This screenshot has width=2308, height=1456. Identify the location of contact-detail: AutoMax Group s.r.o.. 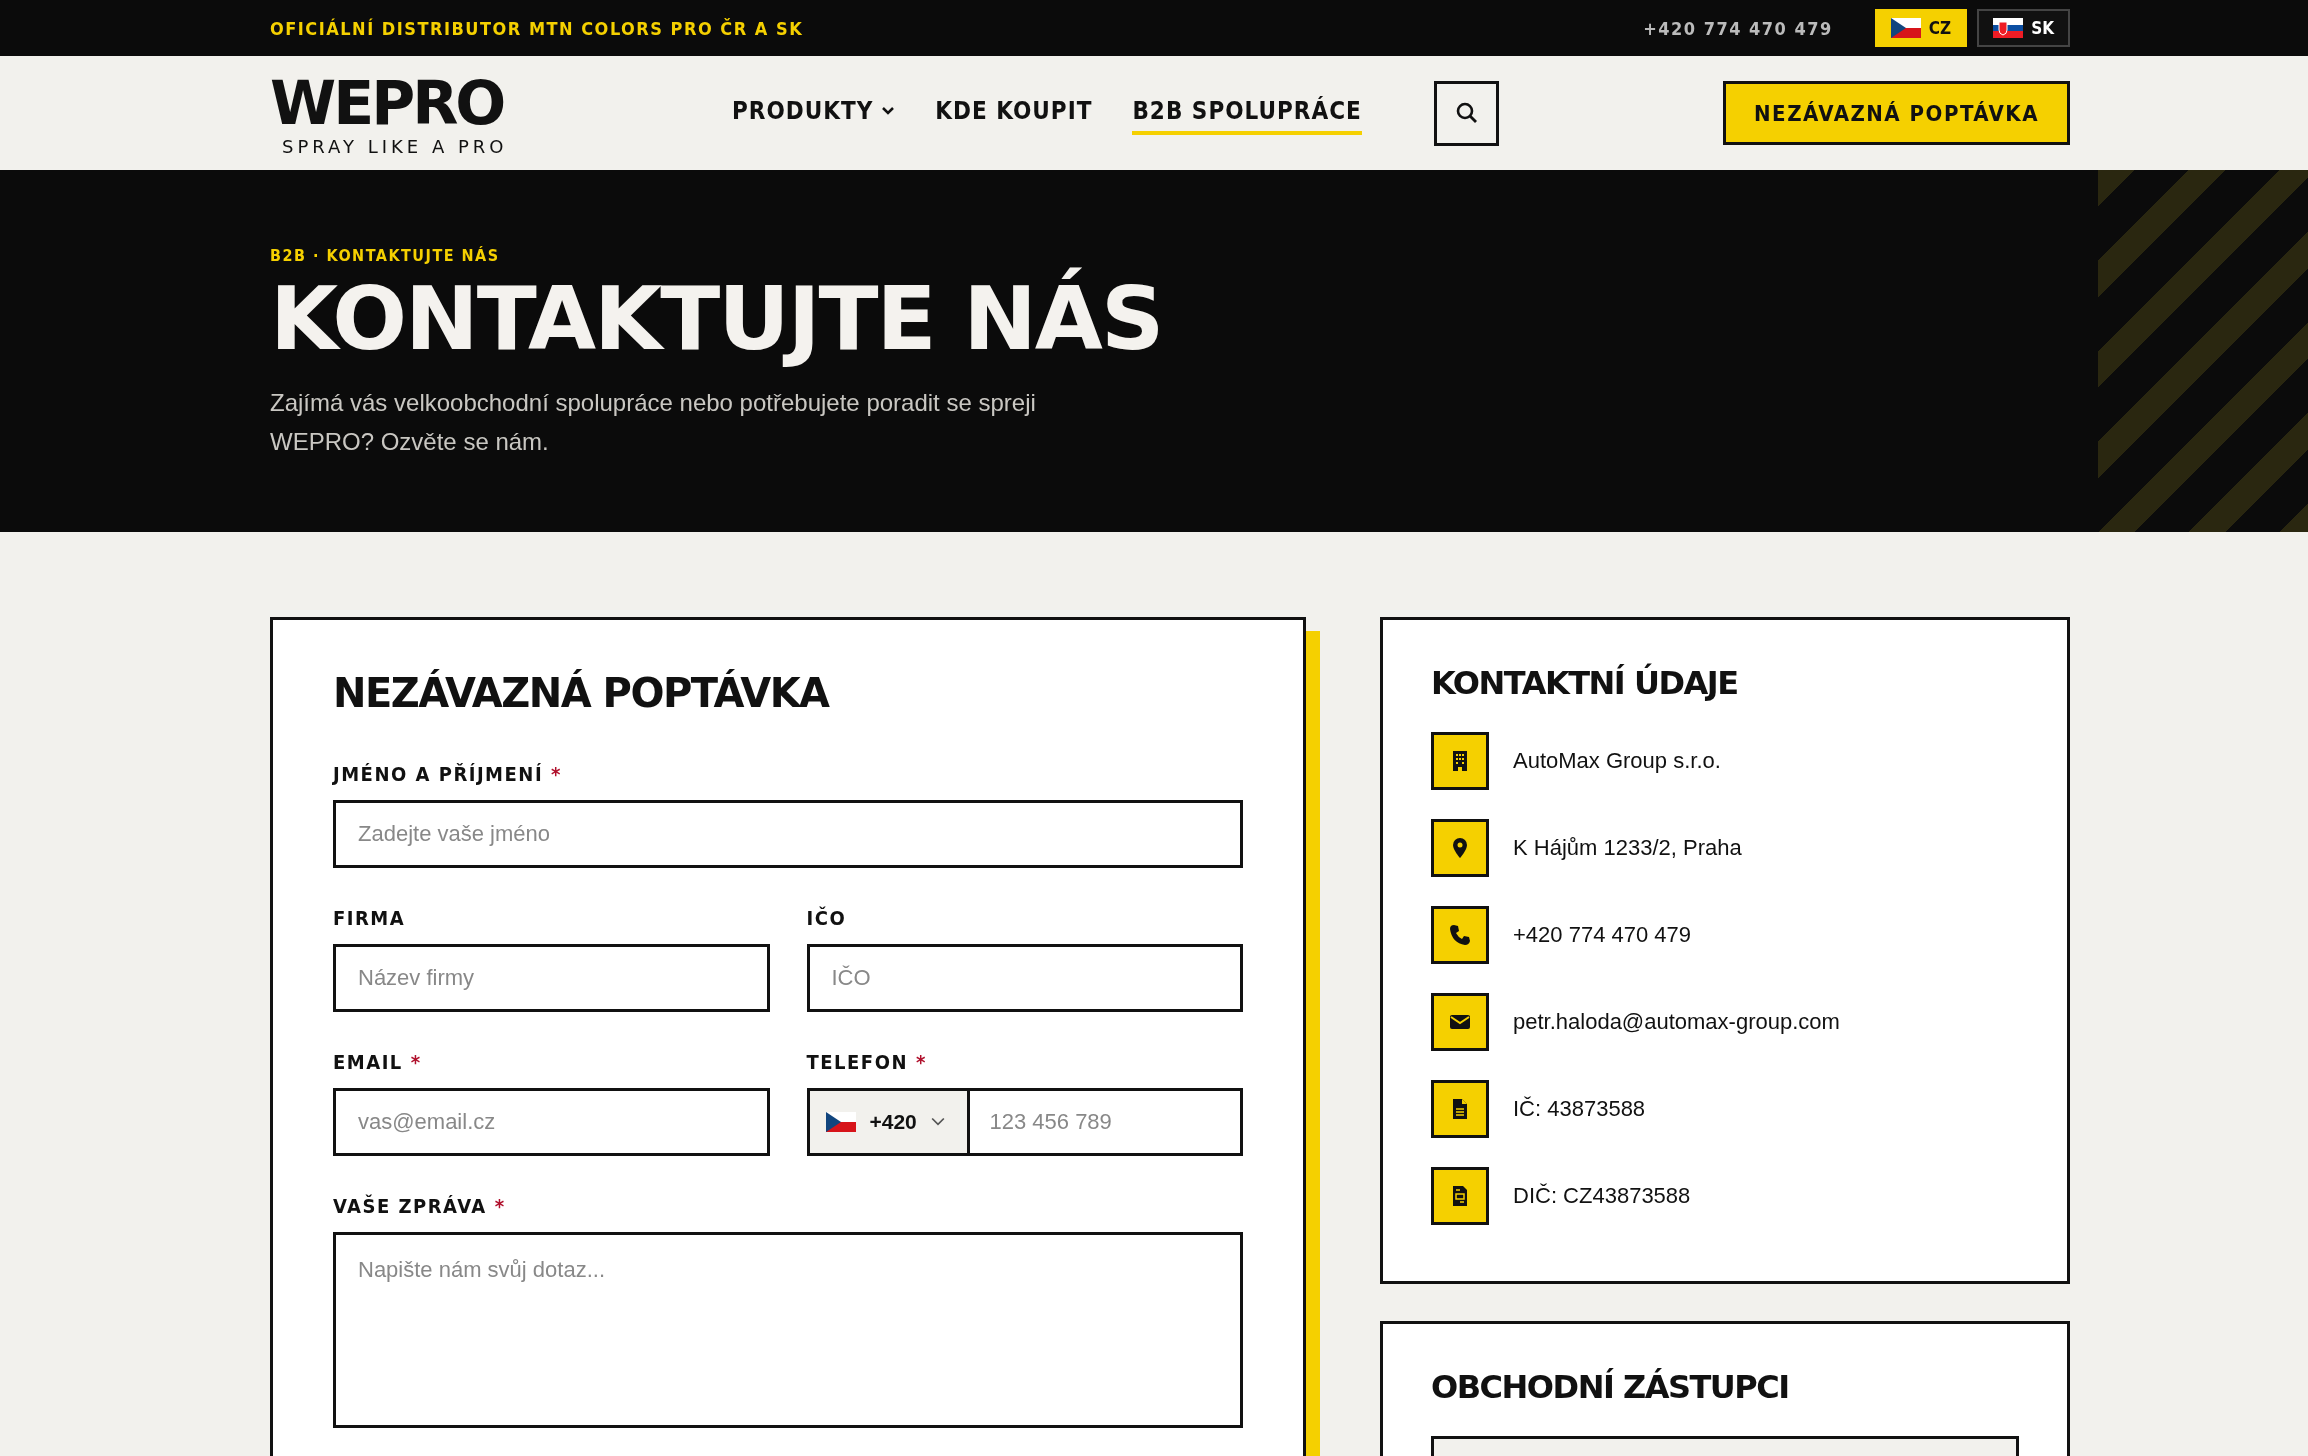
(1617, 761).